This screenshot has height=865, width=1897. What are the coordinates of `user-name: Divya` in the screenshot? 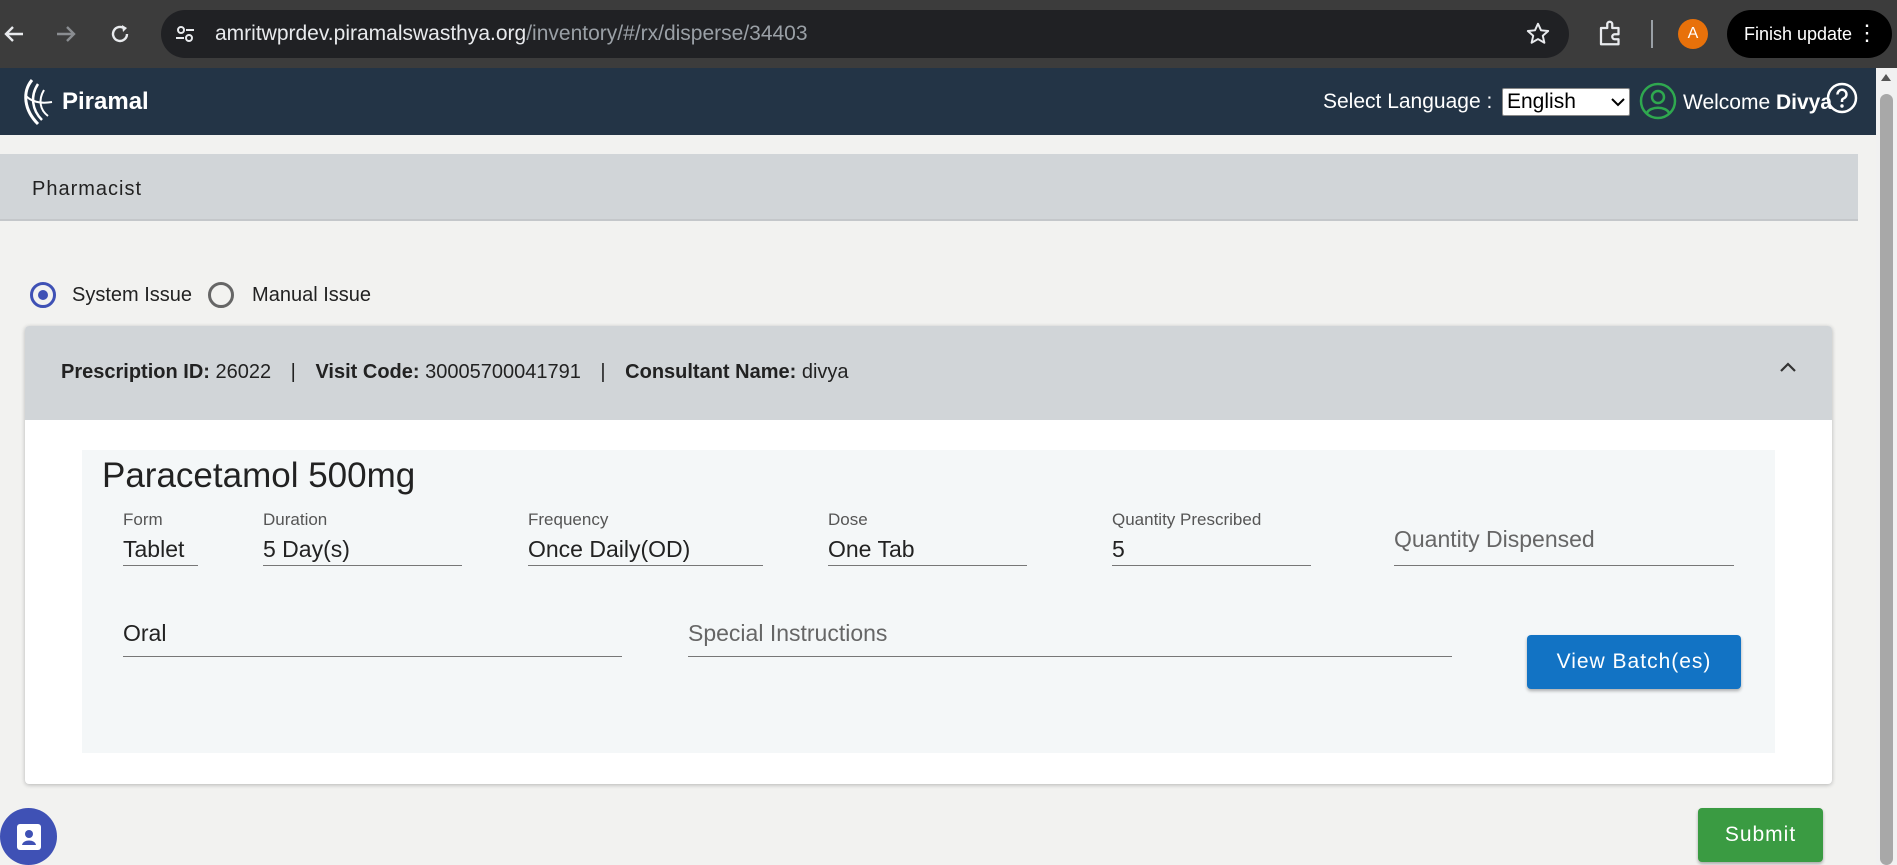 It's located at (1804, 102).